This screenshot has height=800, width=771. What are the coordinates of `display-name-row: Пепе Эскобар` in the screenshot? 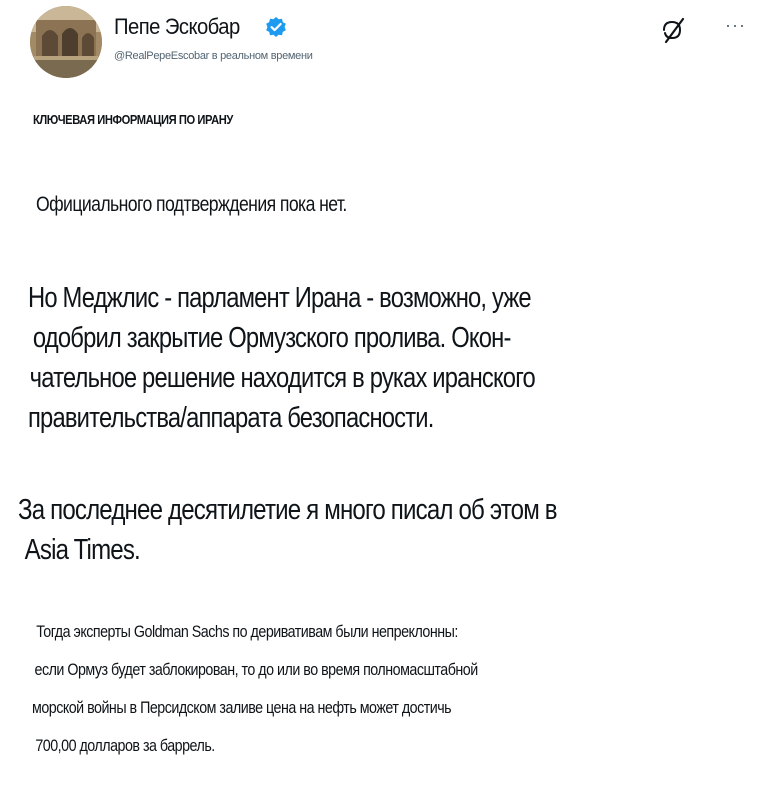 It's located at (213, 27).